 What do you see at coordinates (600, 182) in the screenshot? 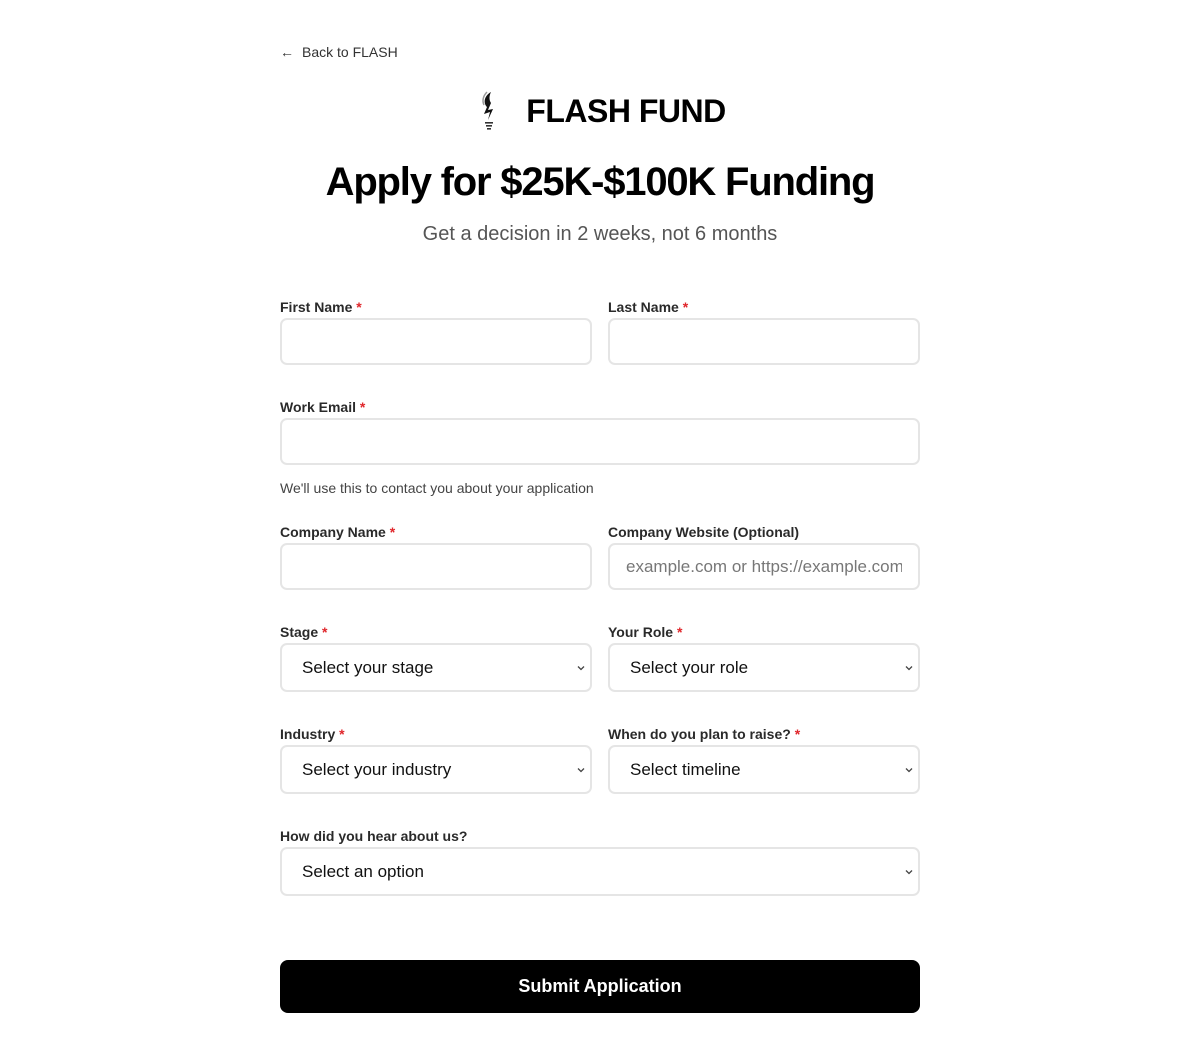
I see `page-title: Apply for $25K-$100K Funding` at bounding box center [600, 182].